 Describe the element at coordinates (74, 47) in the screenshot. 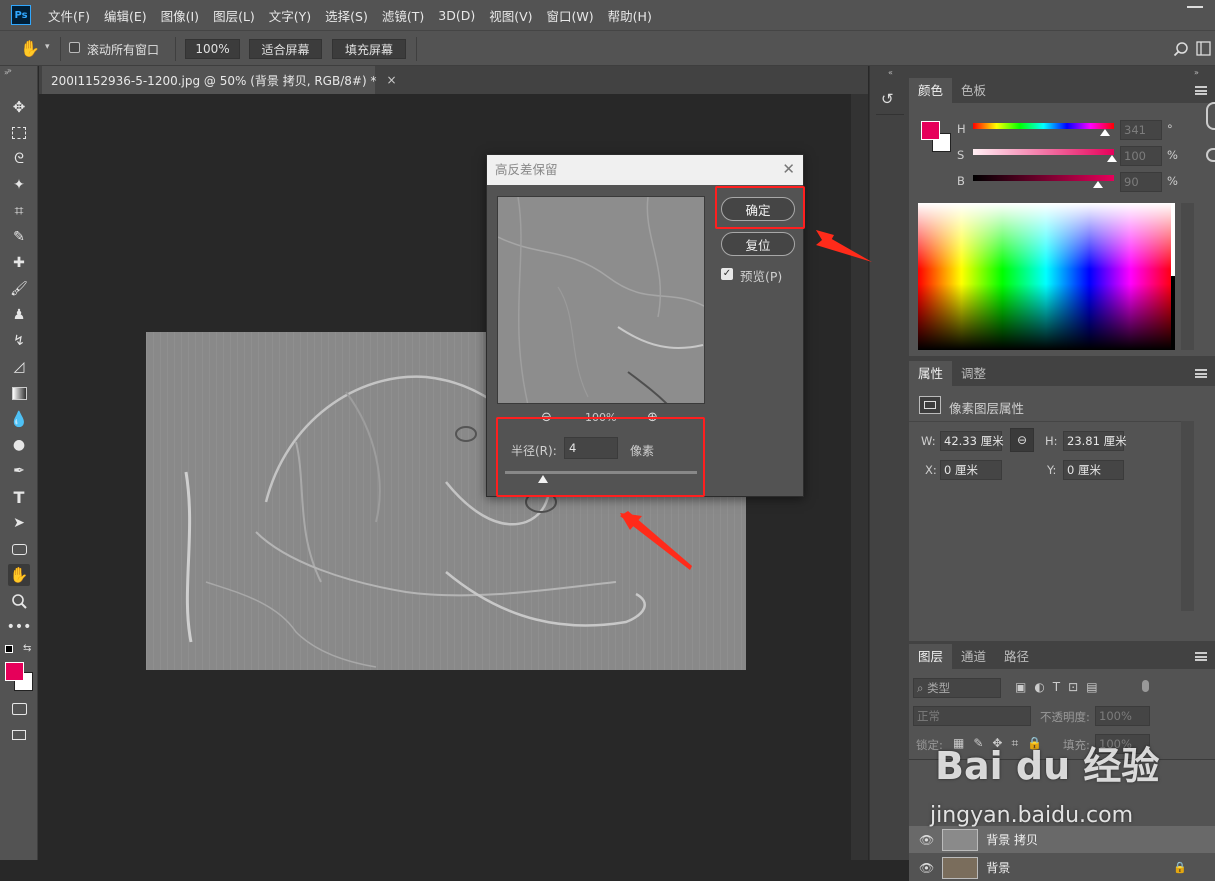

I see `scroll-all-checkbox` at that location.